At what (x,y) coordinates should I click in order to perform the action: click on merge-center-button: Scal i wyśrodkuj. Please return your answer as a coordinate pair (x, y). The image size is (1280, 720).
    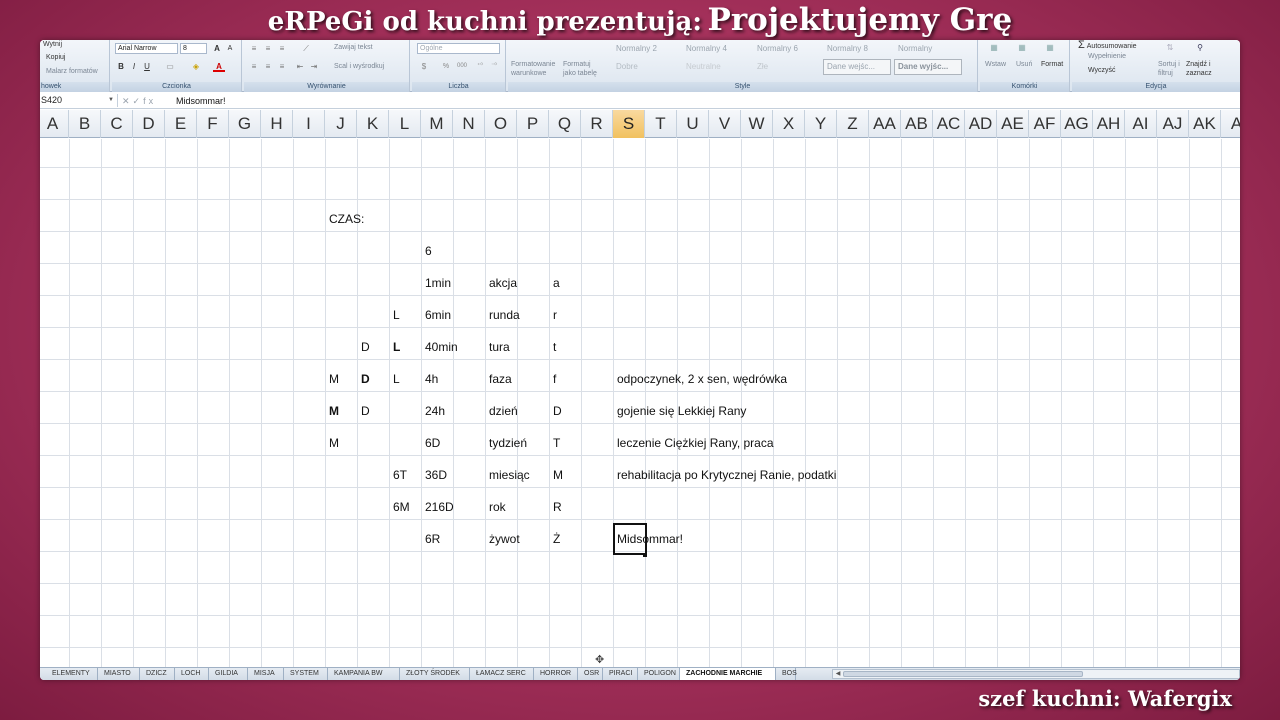
    Looking at the image, I should click on (359, 66).